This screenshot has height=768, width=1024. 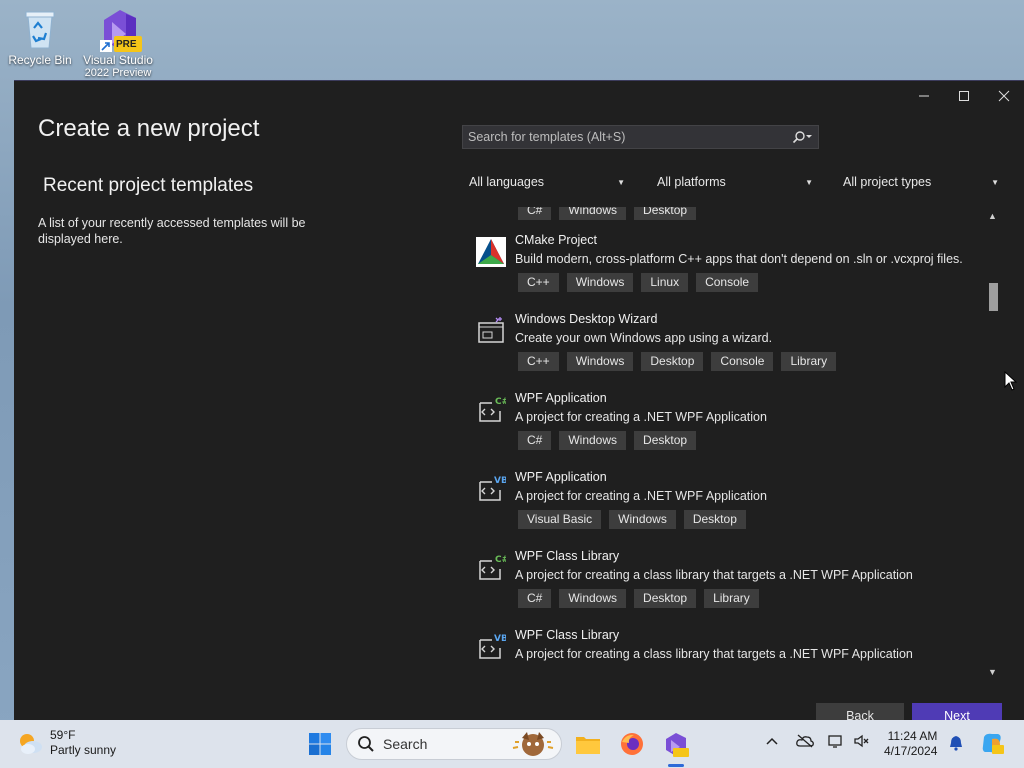 What do you see at coordinates (533, 744) in the screenshot?
I see `search-highlight-icon` at bounding box center [533, 744].